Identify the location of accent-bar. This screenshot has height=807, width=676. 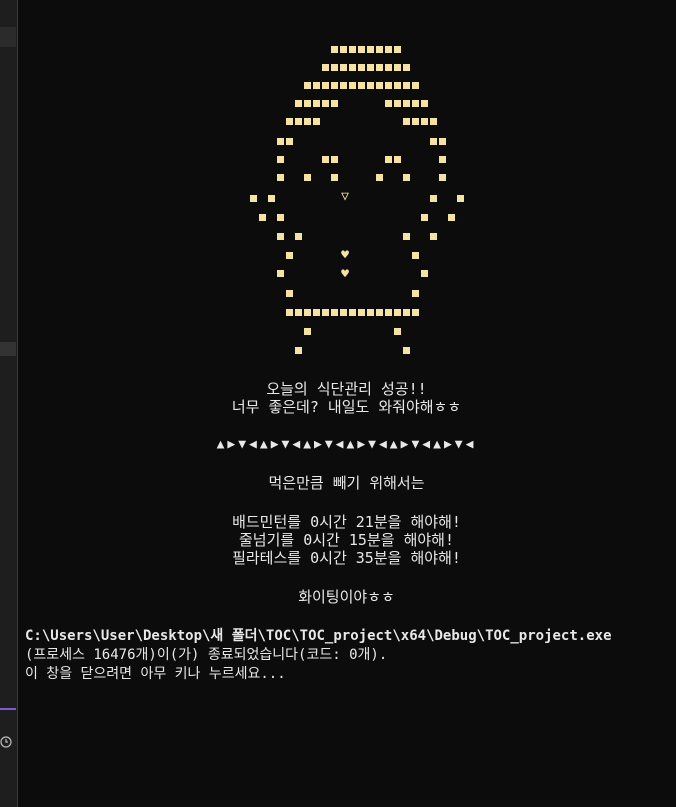
(8, 709).